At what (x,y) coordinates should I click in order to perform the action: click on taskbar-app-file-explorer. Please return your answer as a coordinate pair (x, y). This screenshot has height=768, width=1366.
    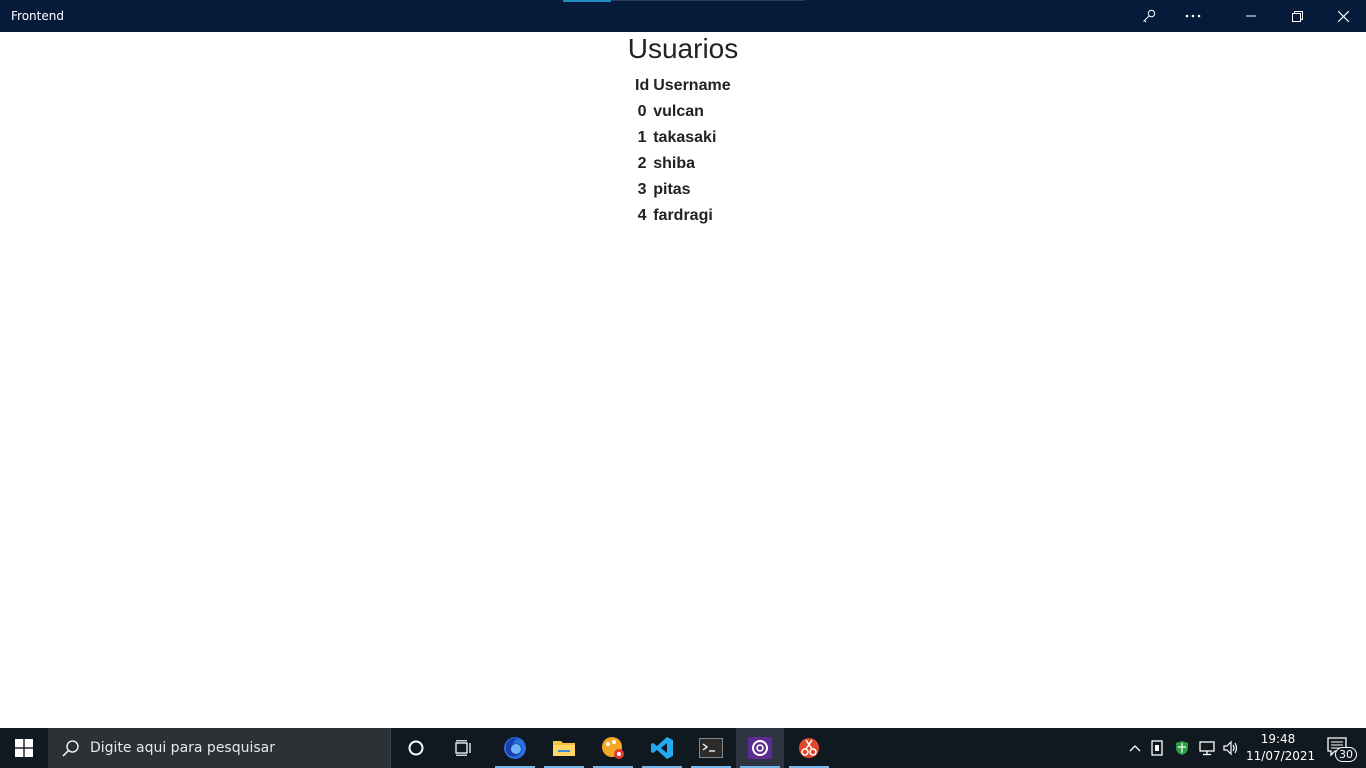
    Looking at the image, I should click on (564, 748).